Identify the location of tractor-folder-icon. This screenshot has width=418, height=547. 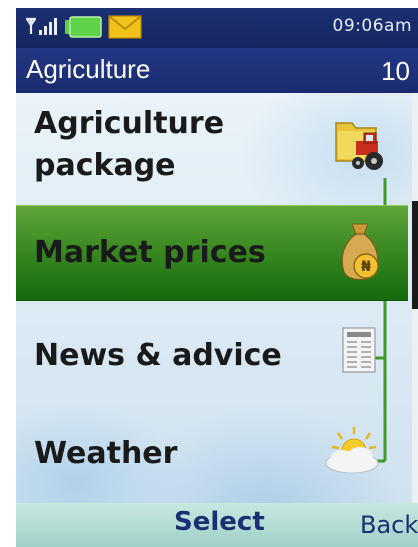
(363, 144).